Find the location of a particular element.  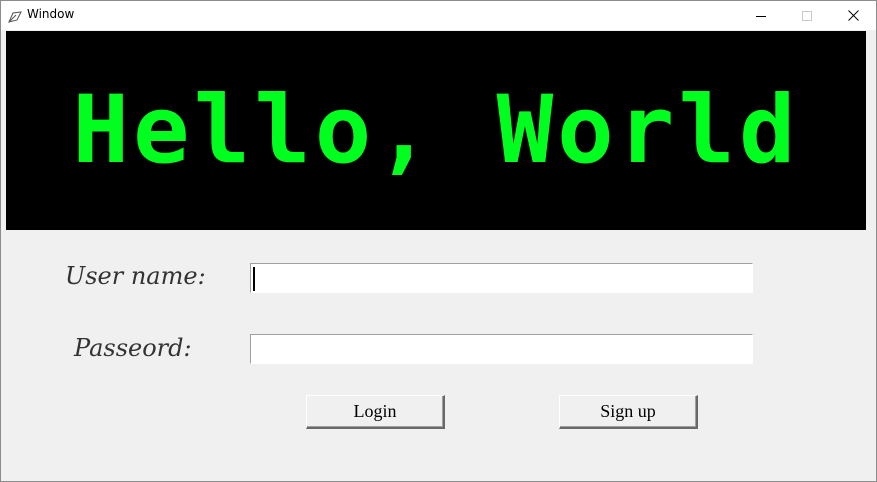

password-input is located at coordinates (501, 349).